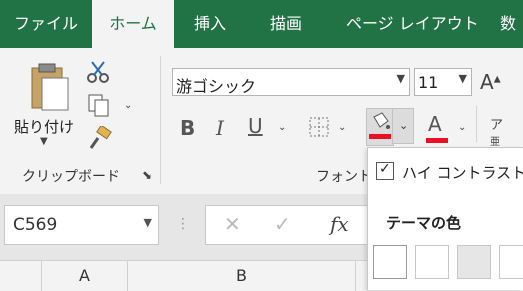 This screenshot has height=291, width=523. Describe the element at coordinates (435, 124) in the screenshot. I see `font-color-icon: A` at that location.